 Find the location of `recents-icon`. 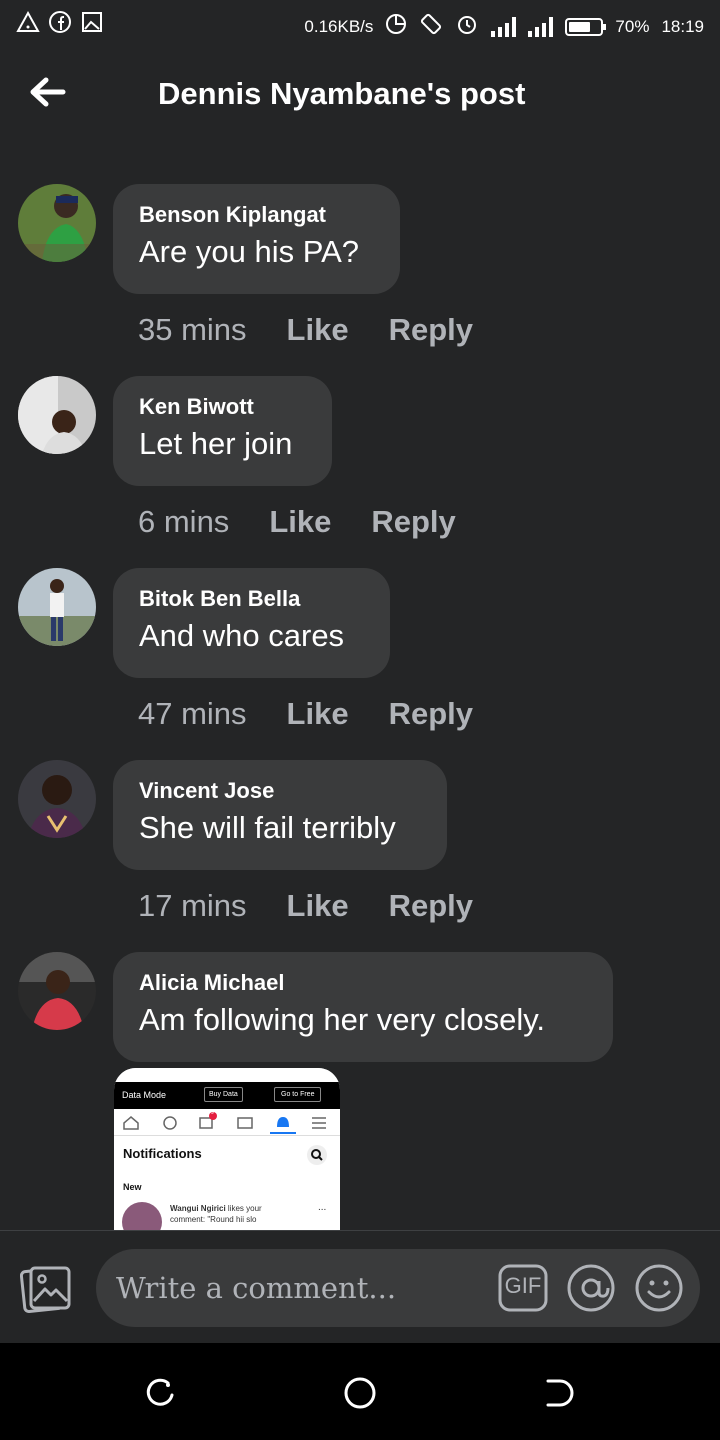

recents-icon is located at coordinates (160, 1392).